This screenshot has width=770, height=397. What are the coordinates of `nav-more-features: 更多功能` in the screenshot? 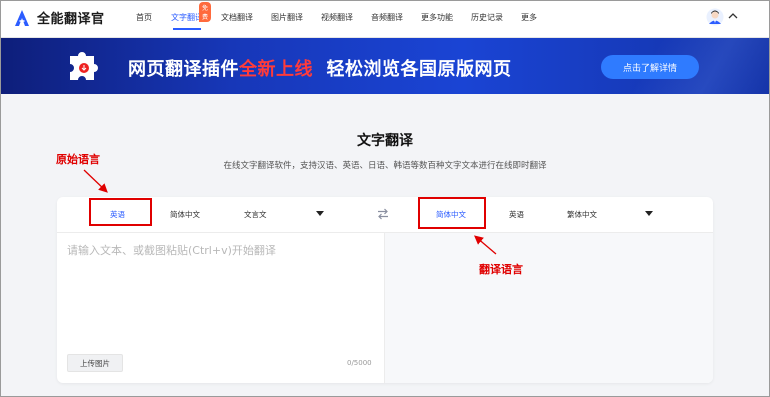 It's located at (437, 17).